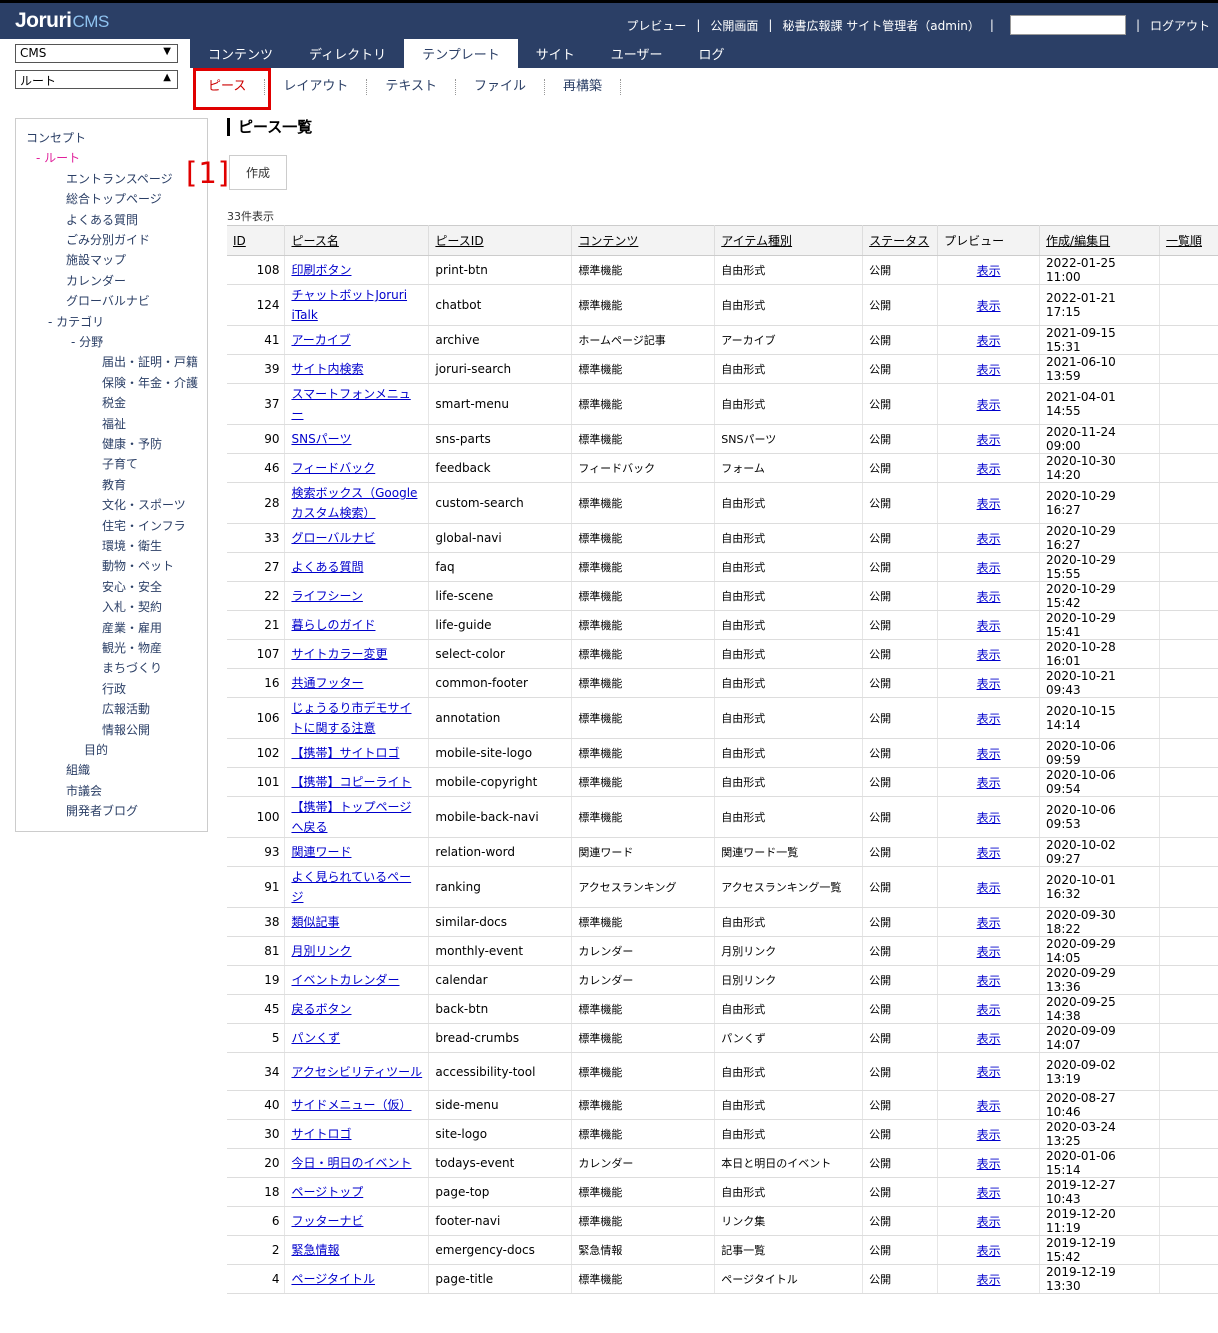 The width and height of the screenshot is (1218, 1333). I want to click on tree-item: 施設マップ, so click(96, 259).